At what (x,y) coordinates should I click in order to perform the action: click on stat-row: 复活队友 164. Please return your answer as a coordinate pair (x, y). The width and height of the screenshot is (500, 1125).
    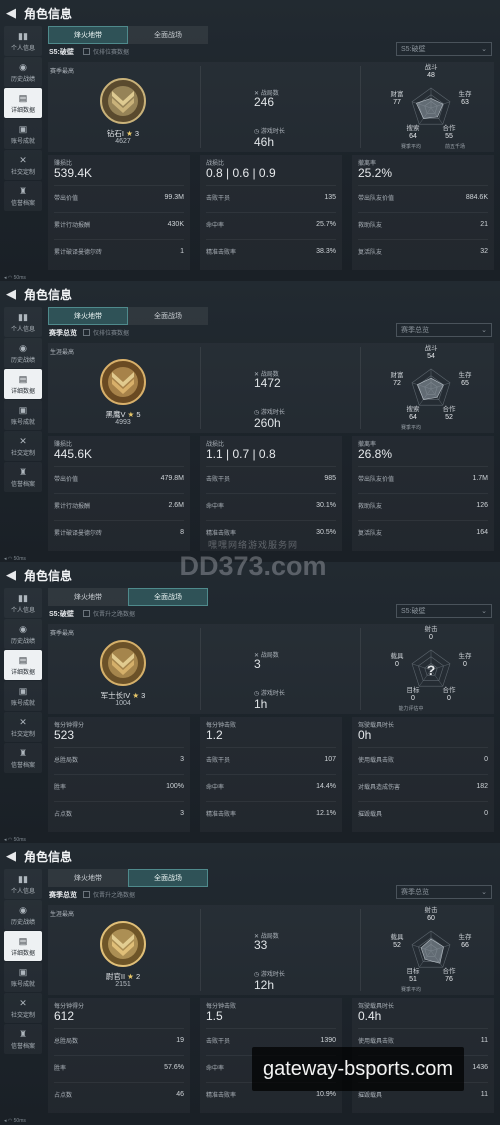
    Looking at the image, I should click on (423, 532).